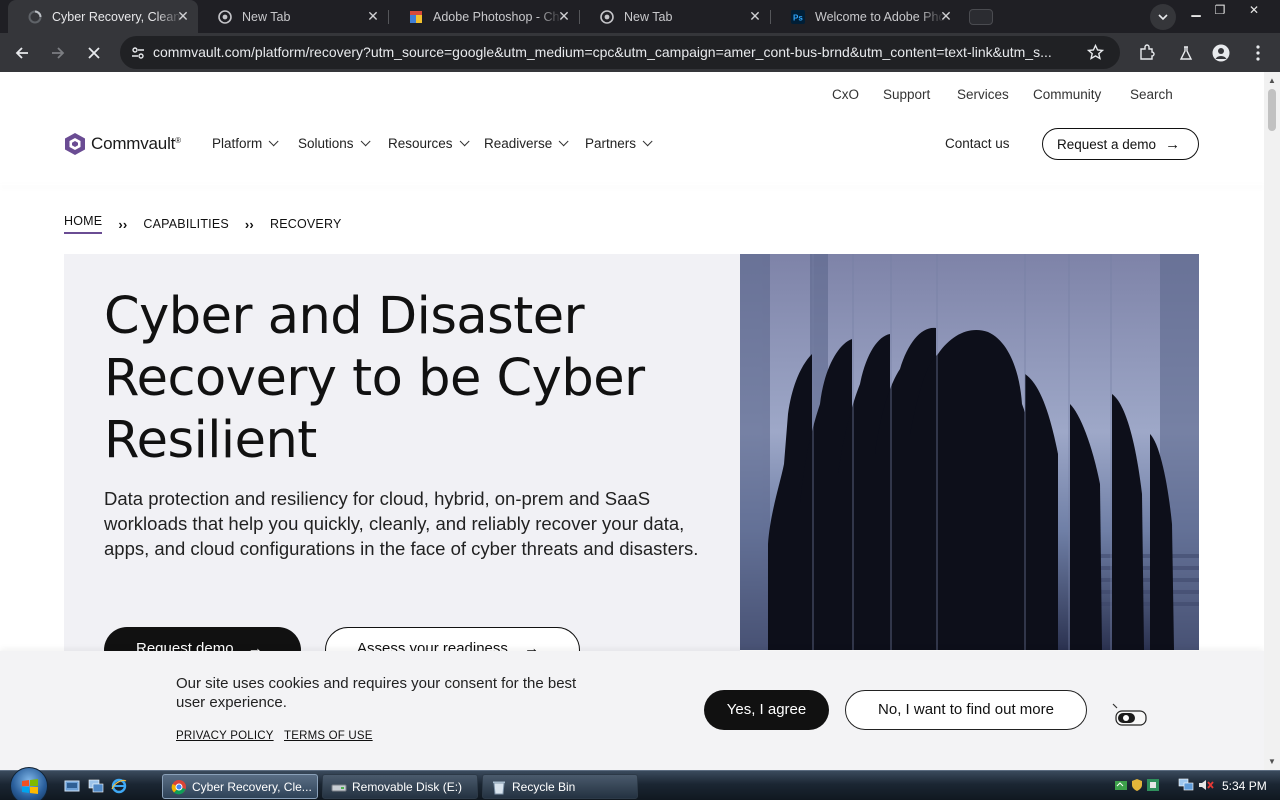  I want to click on tab-title: Welcome to Adobe Photoshop, so click(880, 16).